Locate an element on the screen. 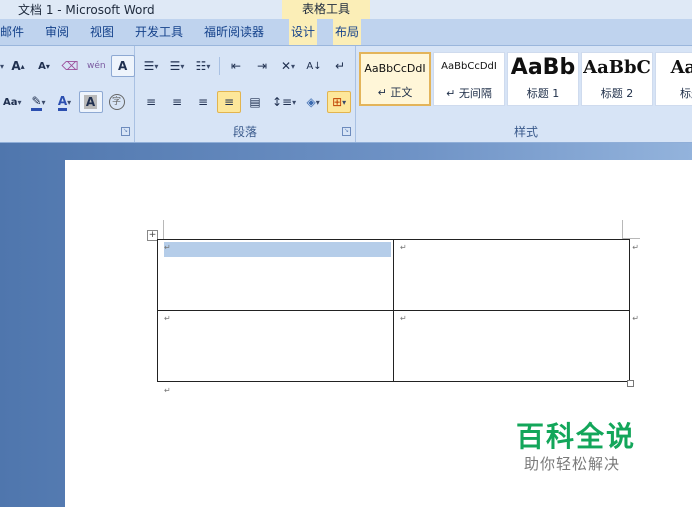  font-dialog-launcher-icon: ↘ is located at coordinates (125, 131).